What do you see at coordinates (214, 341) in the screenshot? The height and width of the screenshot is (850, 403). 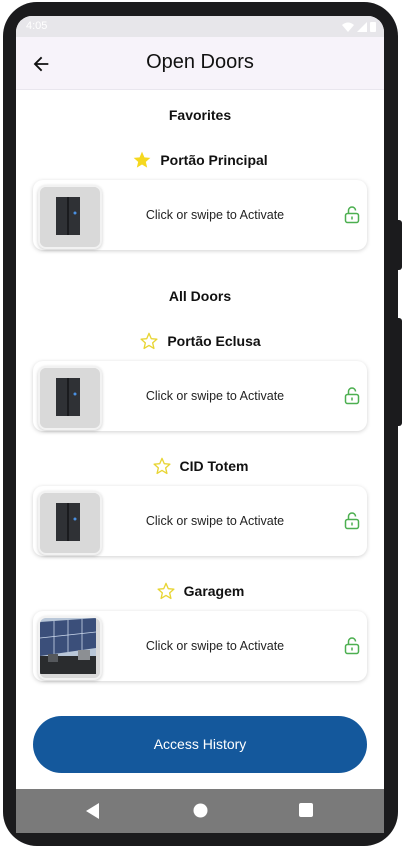 I see `door-name-label: Portão Eclusa` at bounding box center [214, 341].